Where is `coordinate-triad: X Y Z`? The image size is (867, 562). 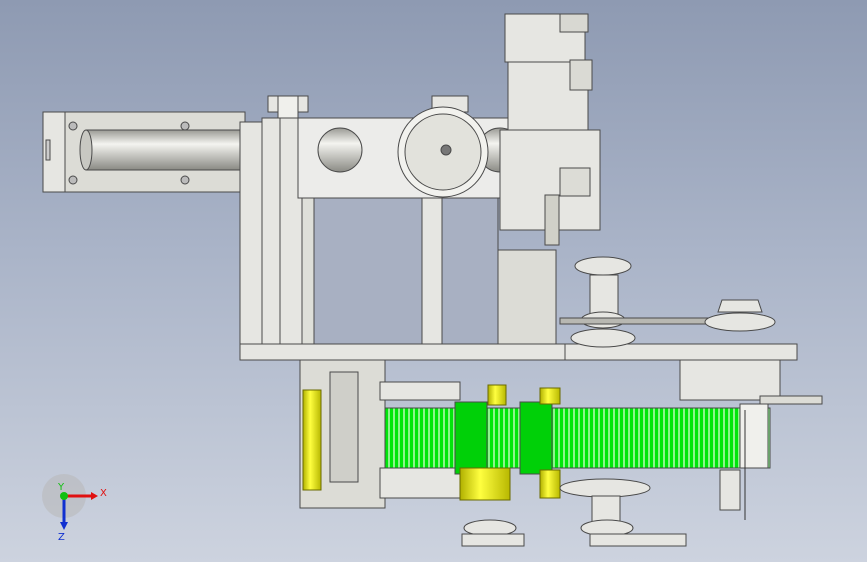
coordinate-triad: X Y Z is located at coordinates (82, 512).